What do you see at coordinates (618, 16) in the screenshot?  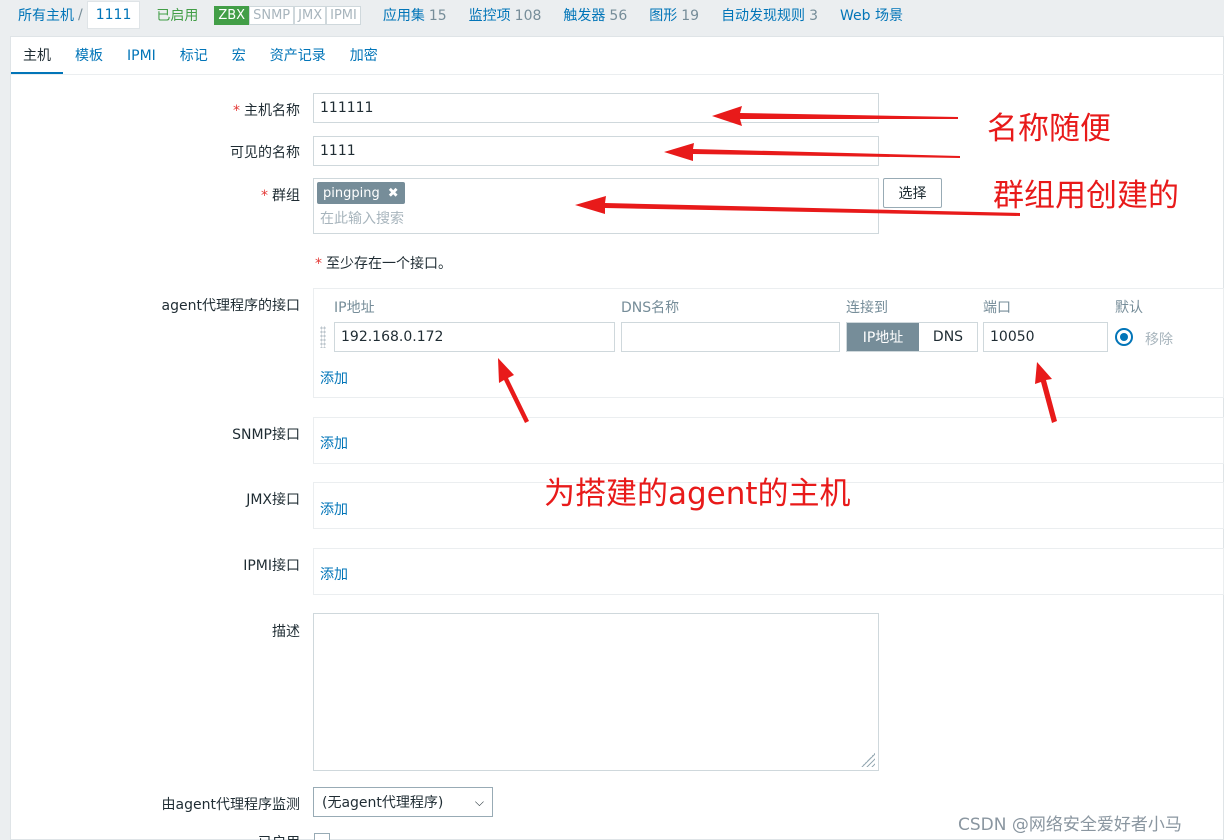 I see `nav-count: 56` at bounding box center [618, 16].